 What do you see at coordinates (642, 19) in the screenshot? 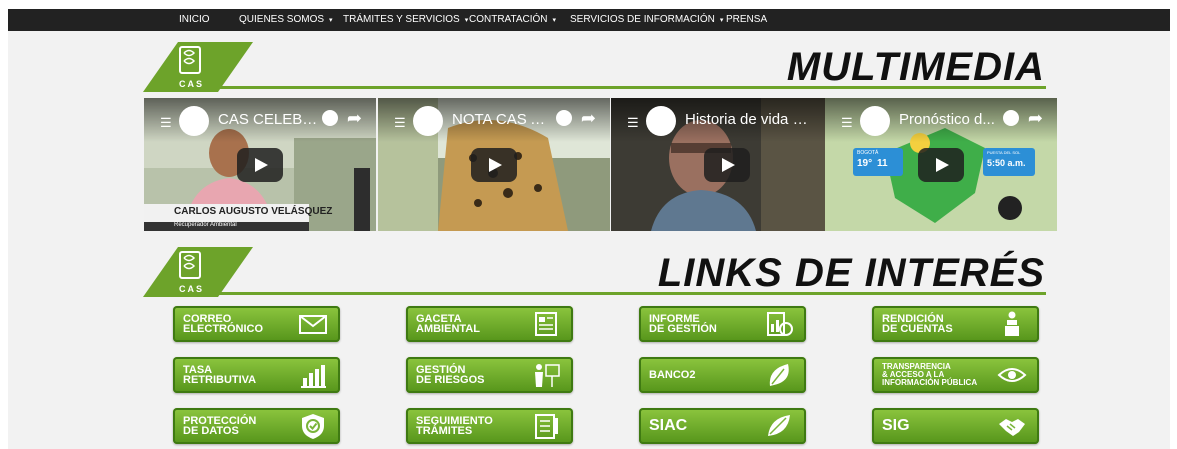
I see `nav-label: SERVICIOS DE INFORMACIÓN` at bounding box center [642, 19].